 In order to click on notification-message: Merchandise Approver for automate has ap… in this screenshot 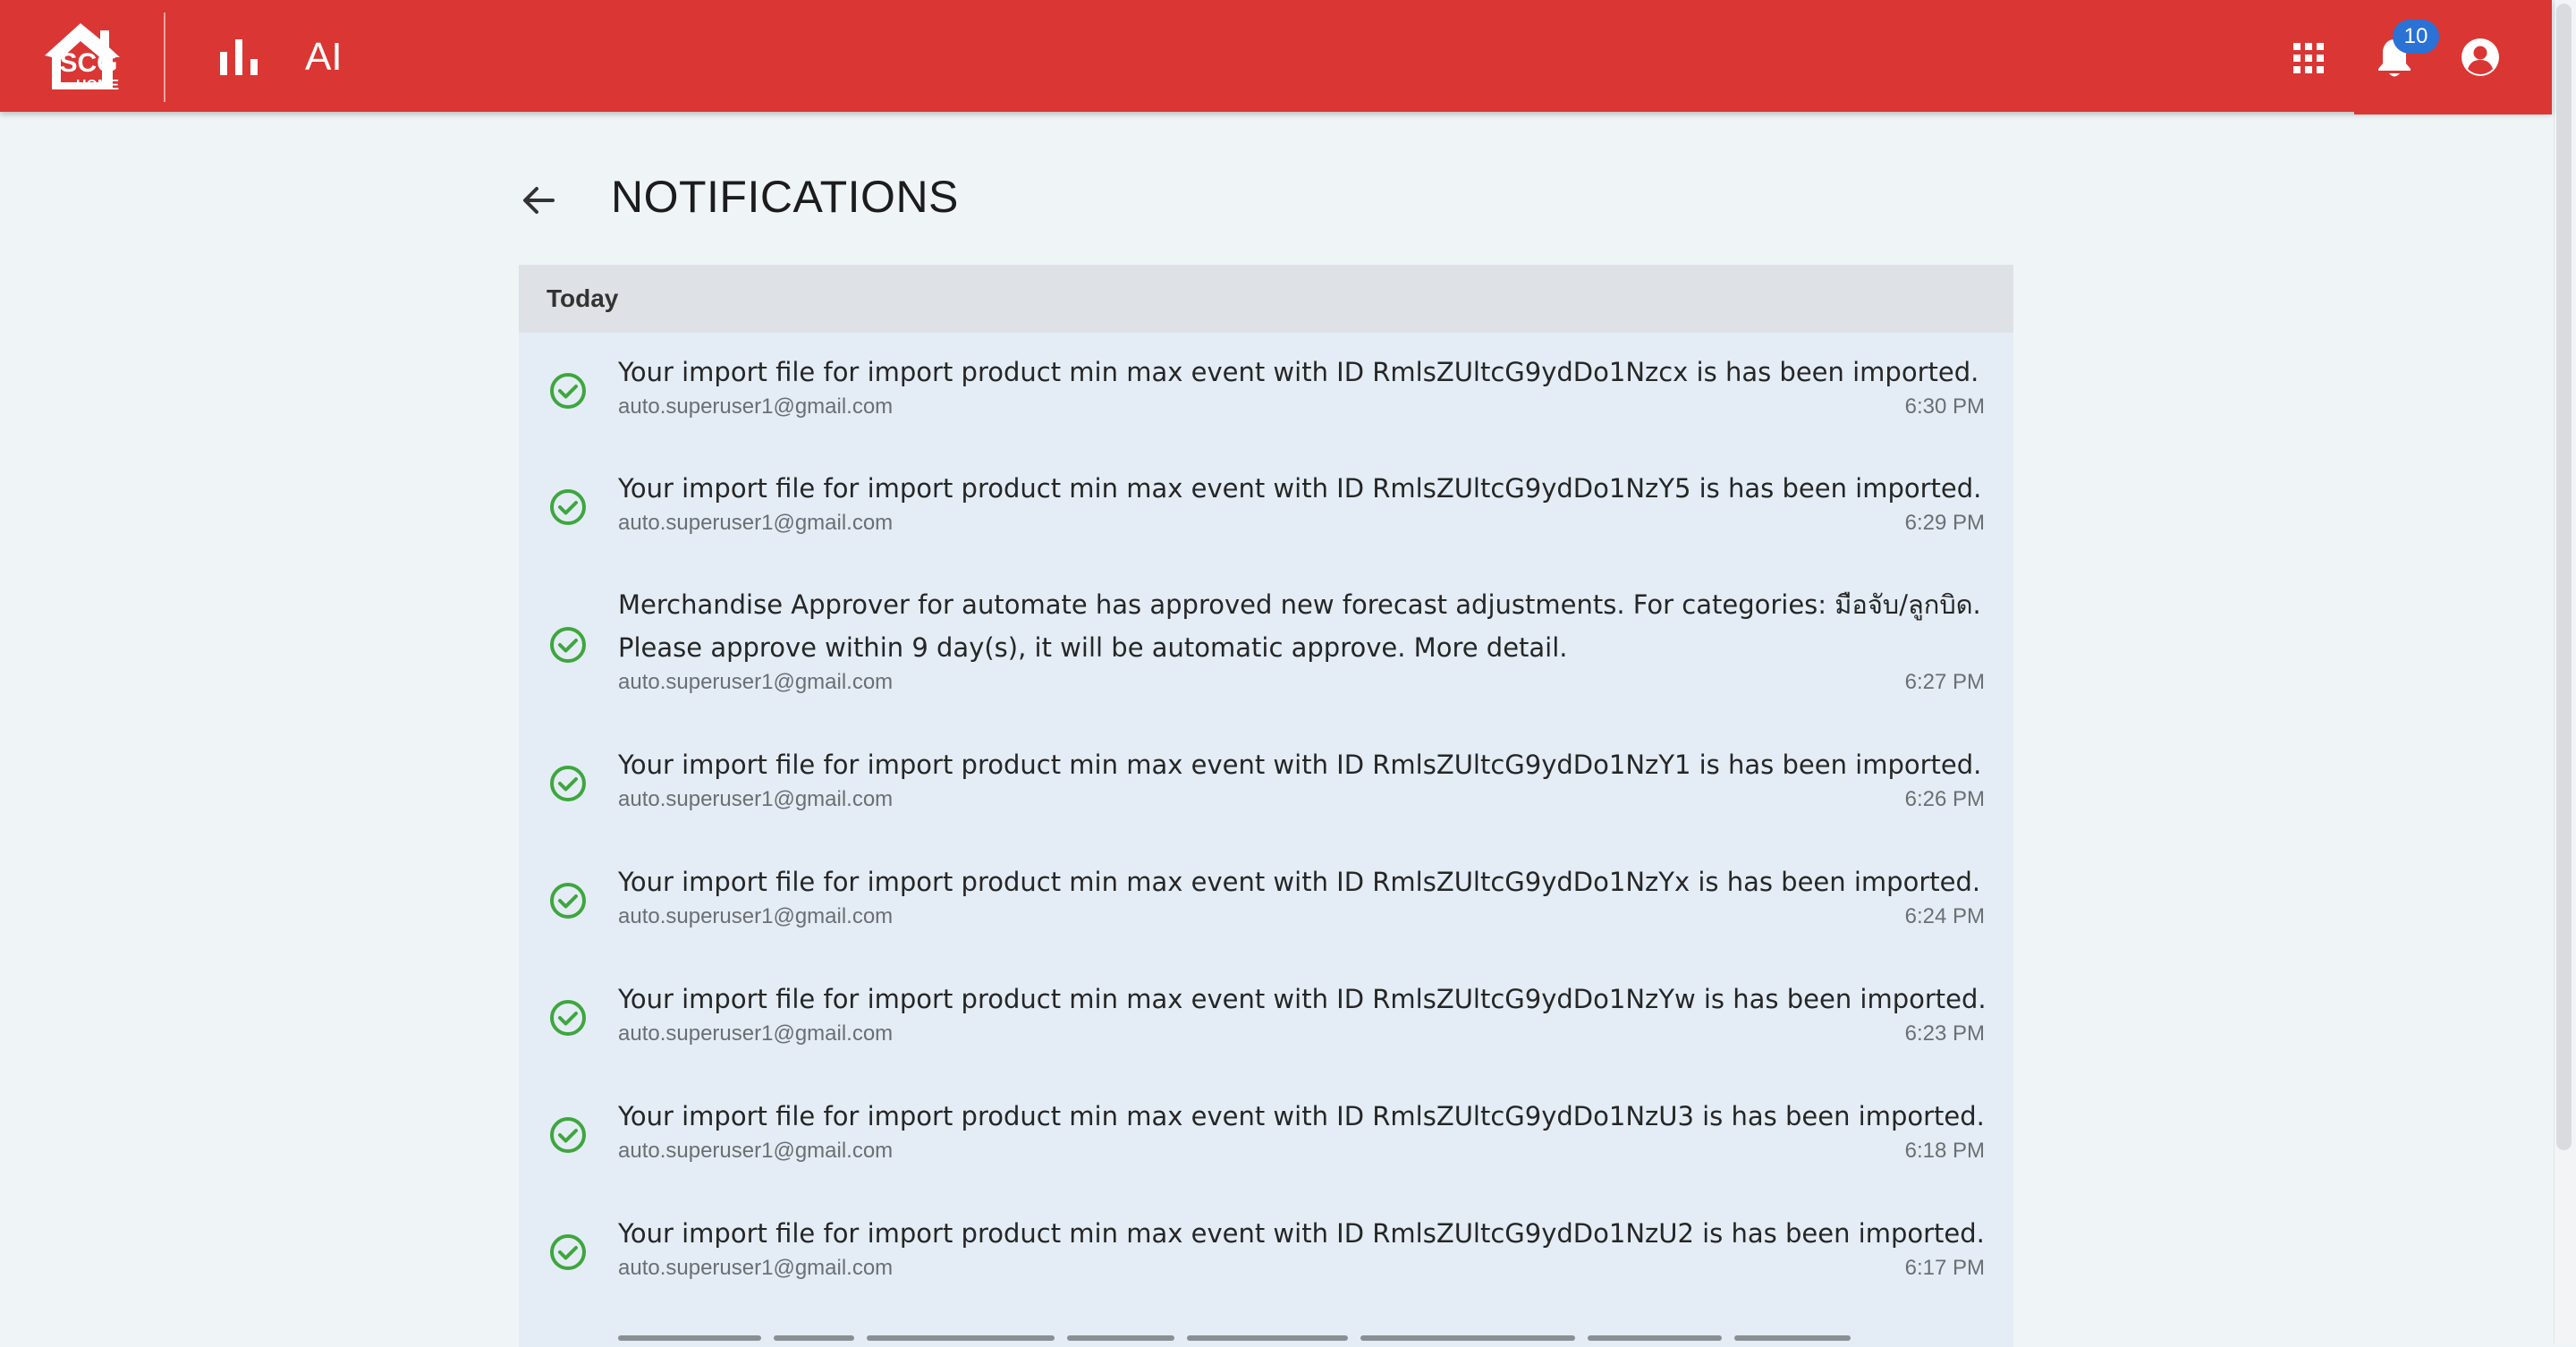, I will do `click(1299, 604)`.